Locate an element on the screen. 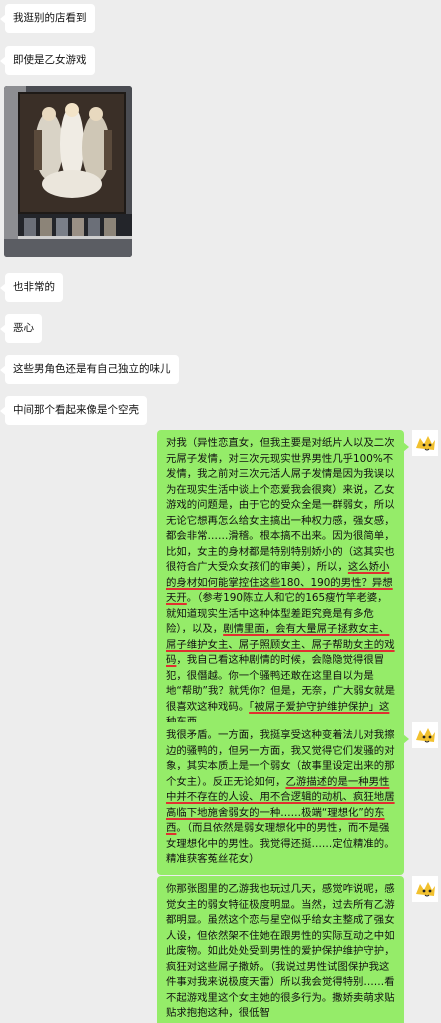 This screenshot has width=441, height=1023. incoming-message-2: 即使是乙女游戏 is located at coordinates (47, 60).